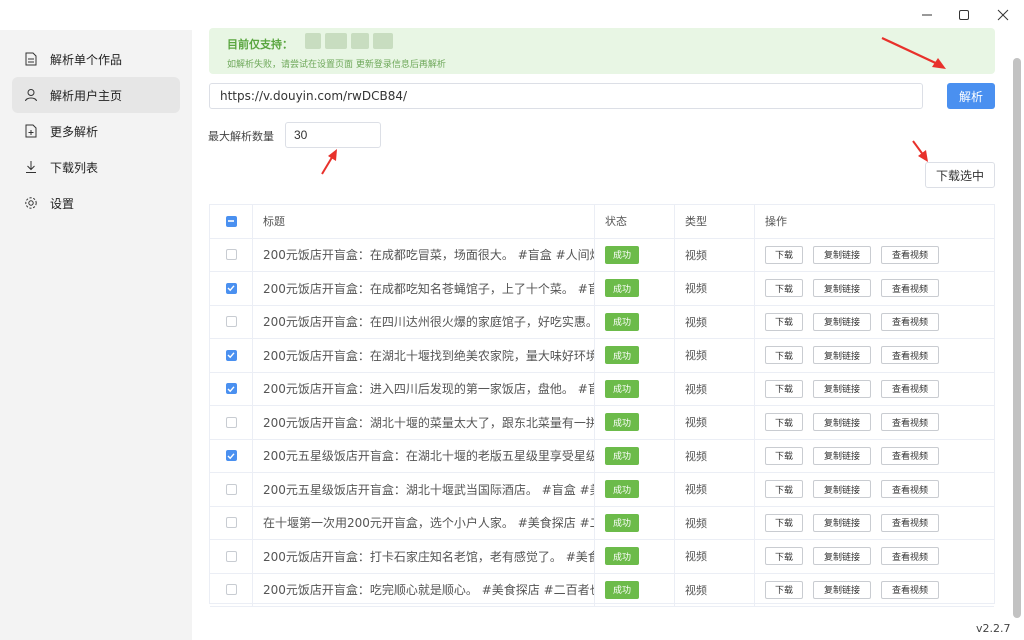  What do you see at coordinates (913, 53) in the screenshot?
I see `annotation-arrow-parse` at bounding box center [913, 53].